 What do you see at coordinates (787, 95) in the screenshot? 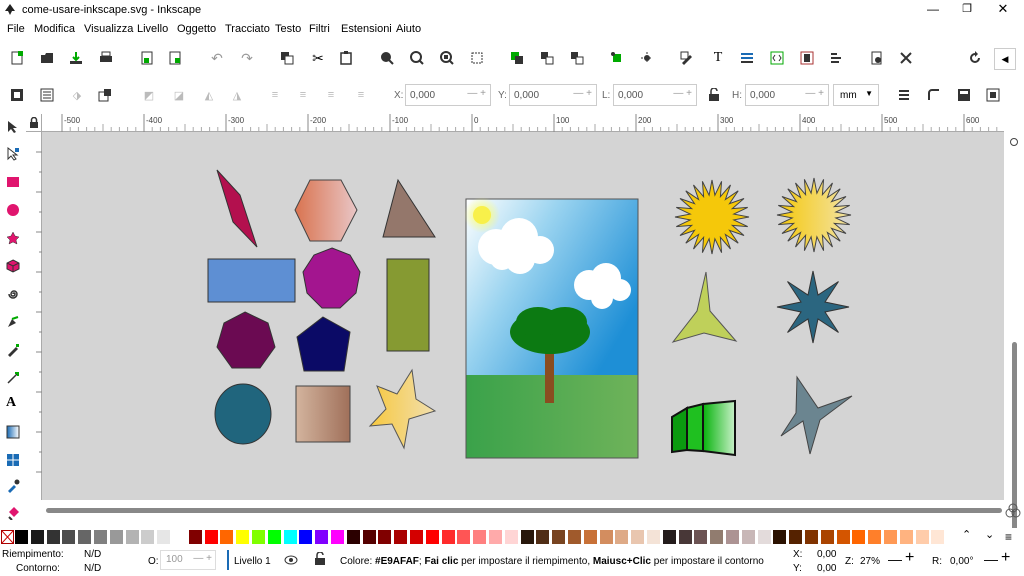
I see `height-field: 0,000 — +` at bounding box center [787, 95].